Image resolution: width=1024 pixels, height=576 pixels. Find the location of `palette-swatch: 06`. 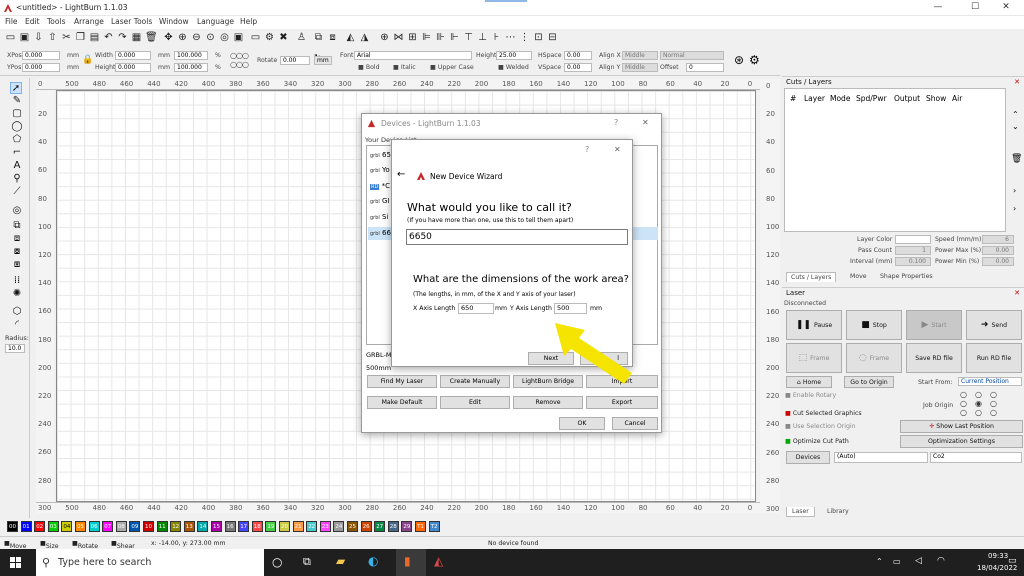

palette-swatch: 06 is located at coordinates (94, 526).